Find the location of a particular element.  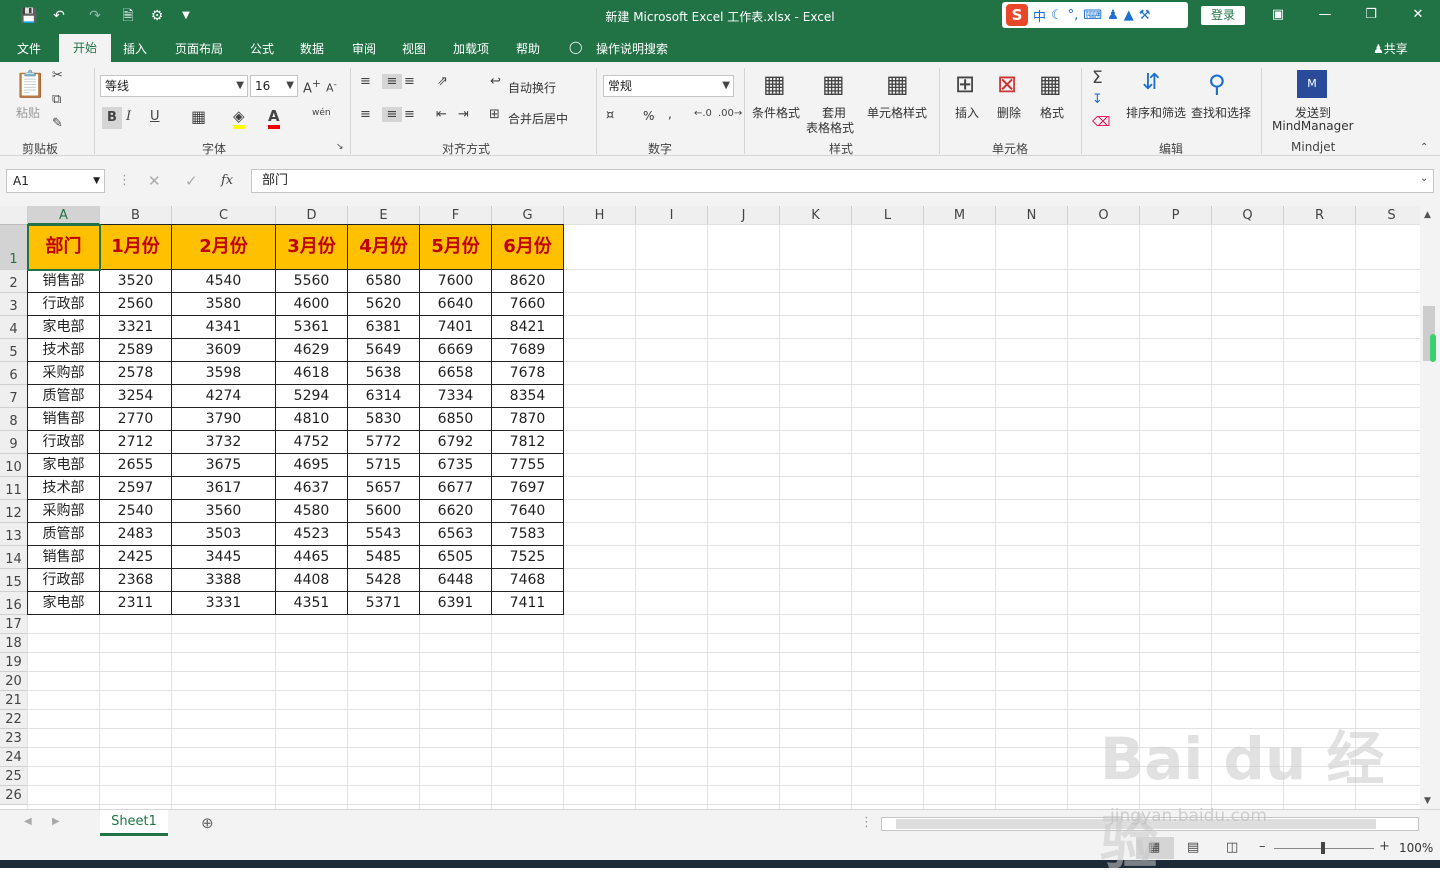

column-header: I is located at coordinates (672, 215).